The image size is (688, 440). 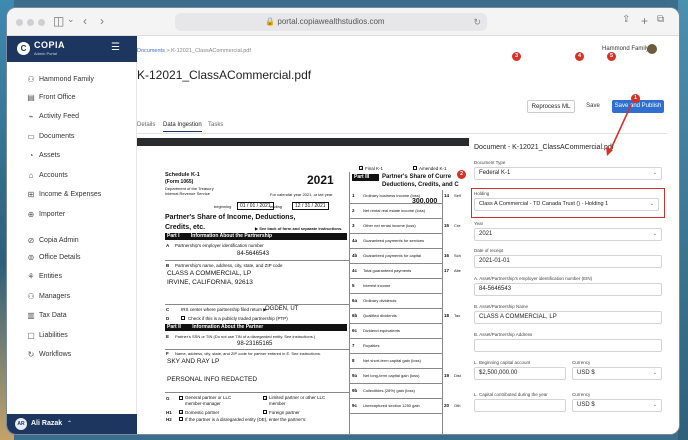 I want to click on sidebar-item-importer: ⊕ Importer, so click(x=72, y=216).